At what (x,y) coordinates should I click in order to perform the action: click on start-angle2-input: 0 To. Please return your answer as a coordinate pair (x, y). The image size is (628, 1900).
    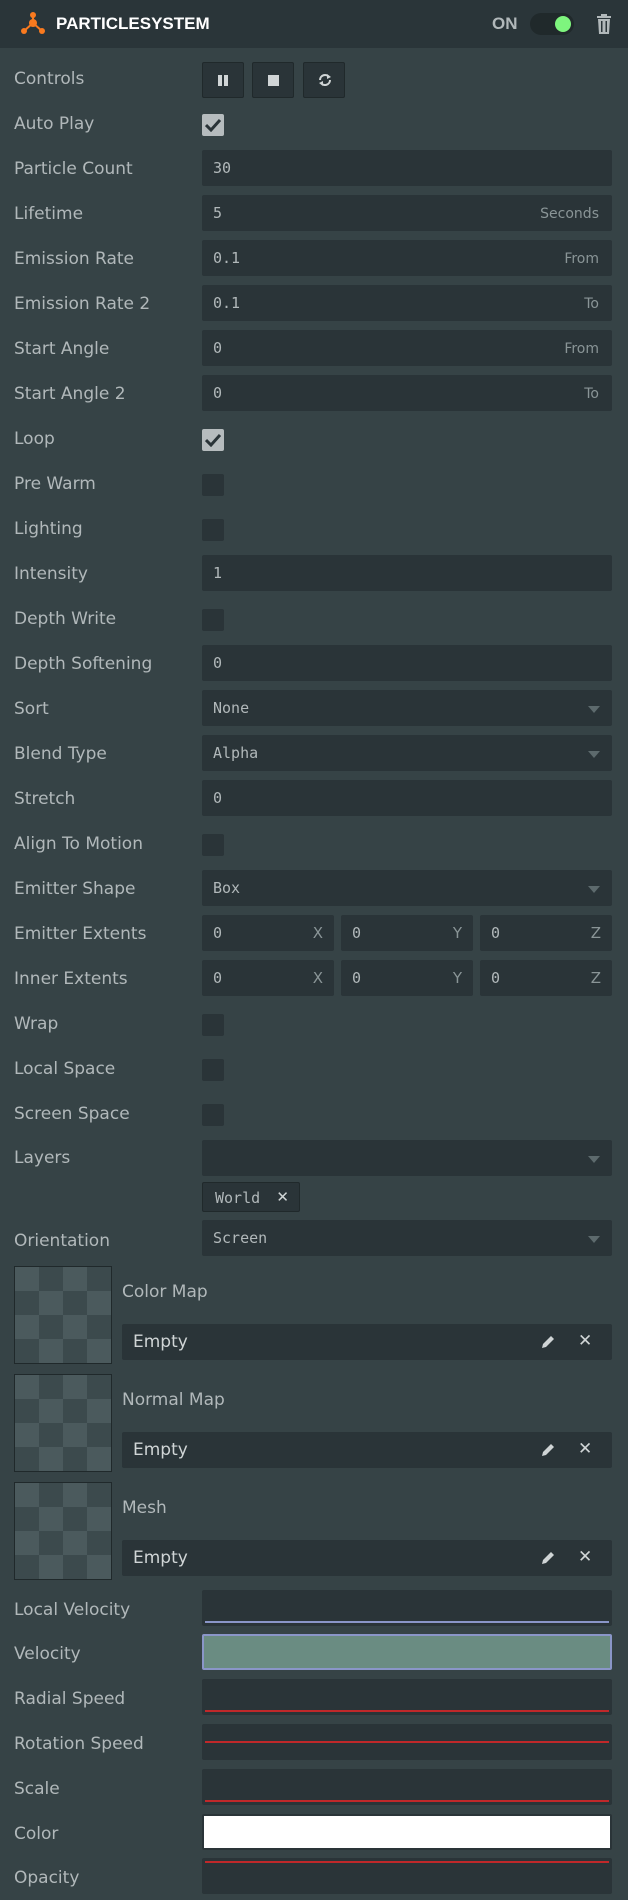
    Looking at the image, I should click on (407, 393).